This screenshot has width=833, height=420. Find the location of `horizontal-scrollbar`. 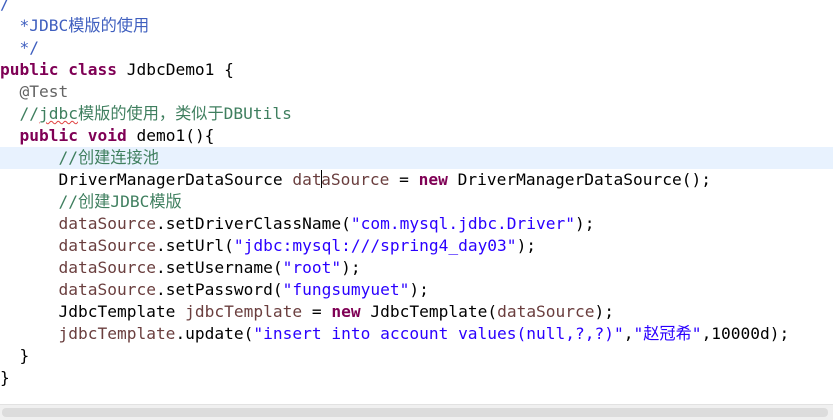

horizontal-scrollbar is located at coordinates (416, 412).